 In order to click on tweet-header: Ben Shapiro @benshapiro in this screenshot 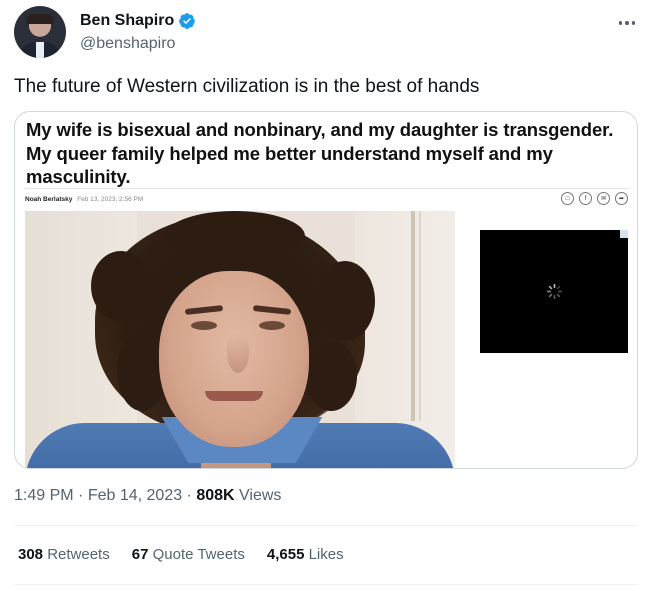, I will do `click(329, 34)`.